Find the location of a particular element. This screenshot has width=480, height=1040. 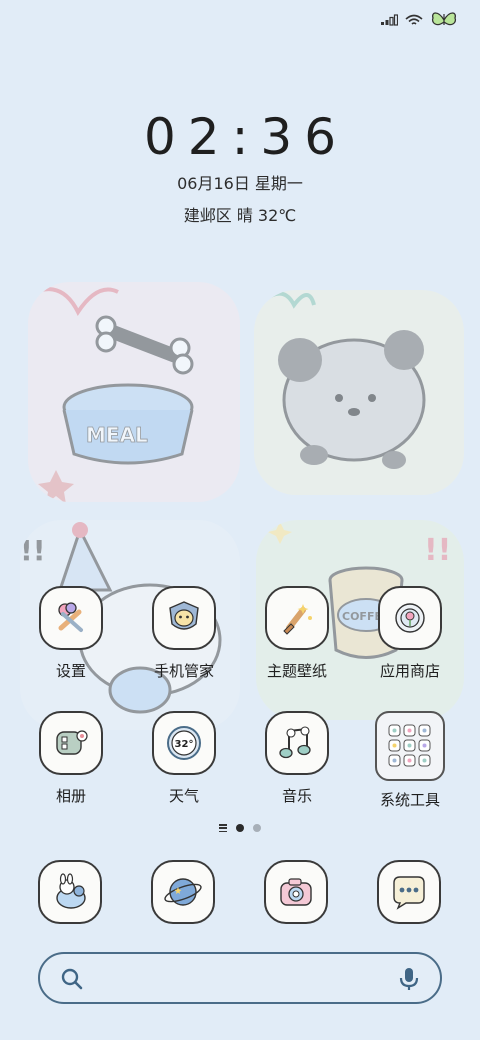

clock-widget: 02:36 06月16日 星期一 建邺区 晴 32℃ is located at coordinates (240, 167).